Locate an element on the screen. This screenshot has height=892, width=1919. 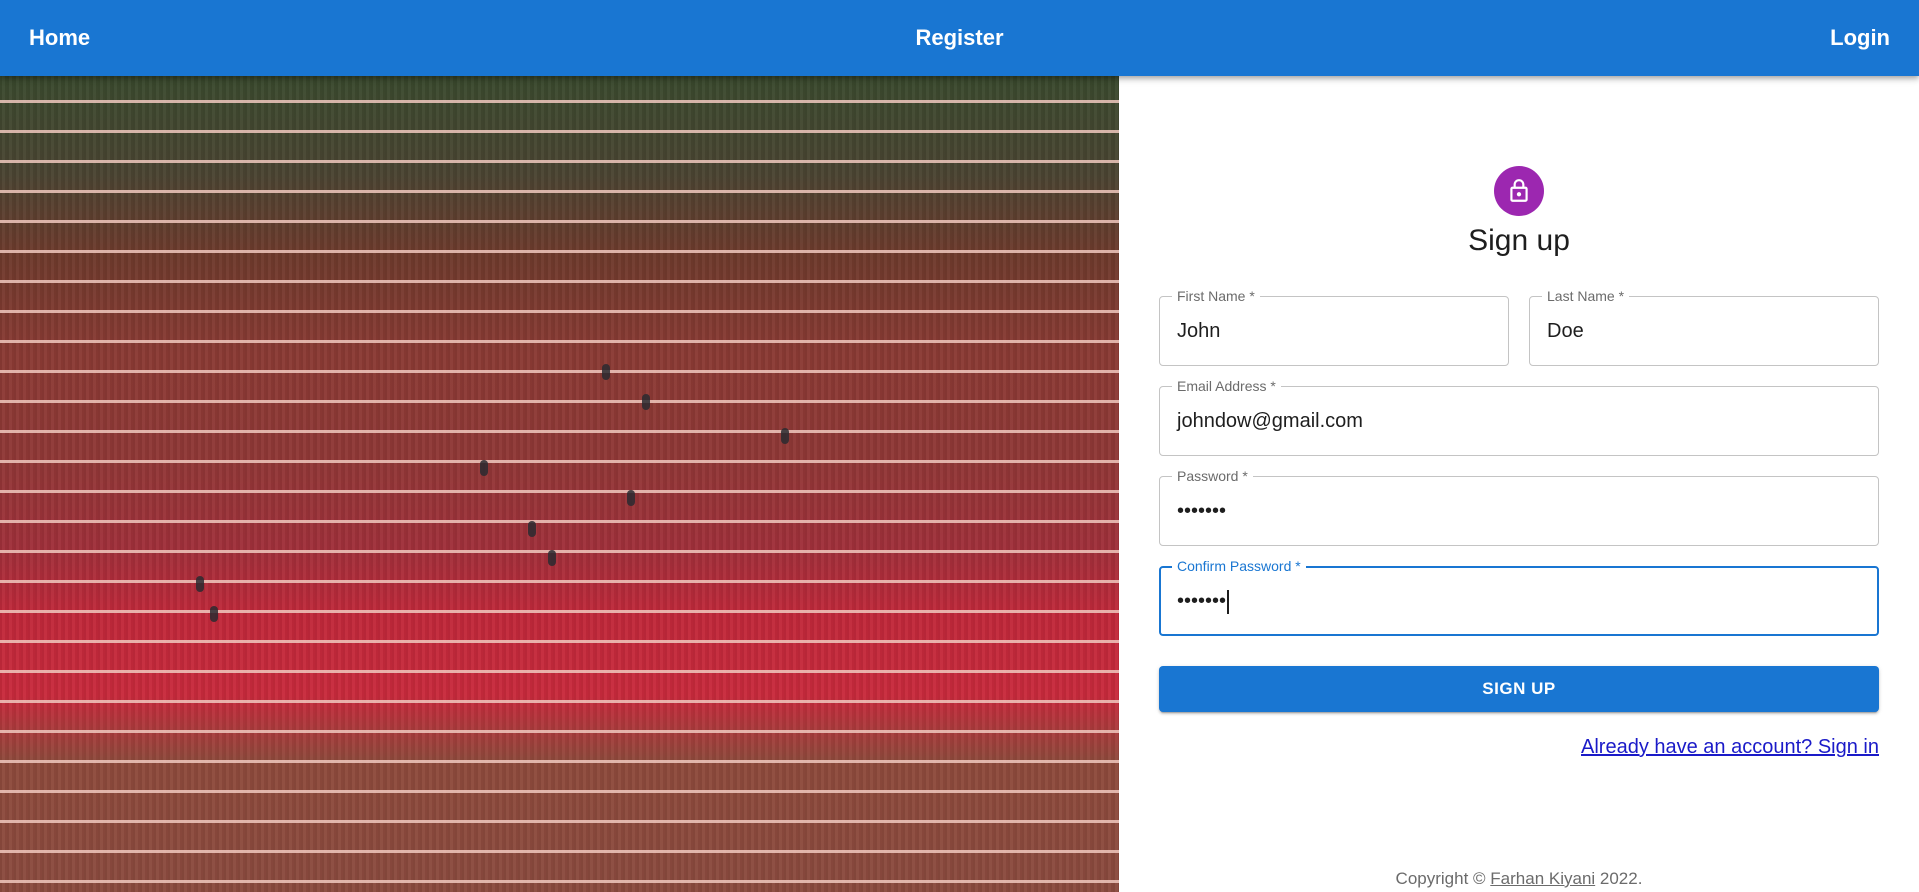
nav-home-link: Home is located at coordinates (59, 38).